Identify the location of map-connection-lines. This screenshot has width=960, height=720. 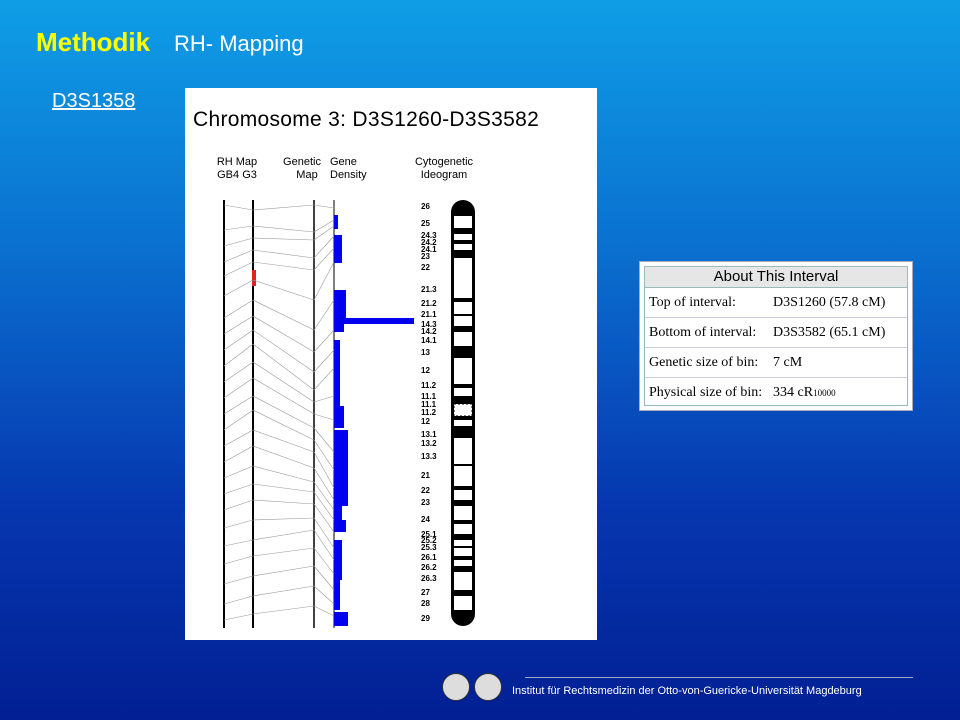
(279, 412).